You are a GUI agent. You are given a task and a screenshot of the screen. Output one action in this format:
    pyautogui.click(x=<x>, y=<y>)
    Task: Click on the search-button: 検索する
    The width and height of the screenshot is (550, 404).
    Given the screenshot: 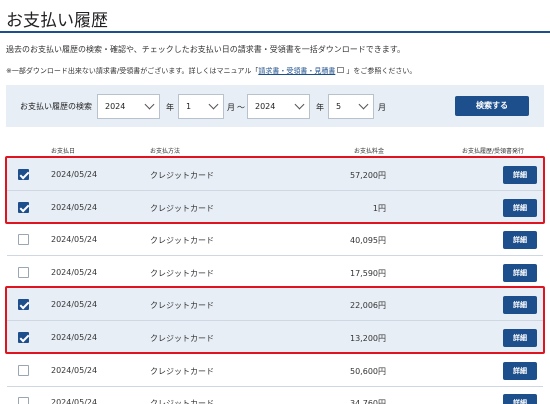 What is the action you would take?
    pyautogui.click(x=492, y=106)
    